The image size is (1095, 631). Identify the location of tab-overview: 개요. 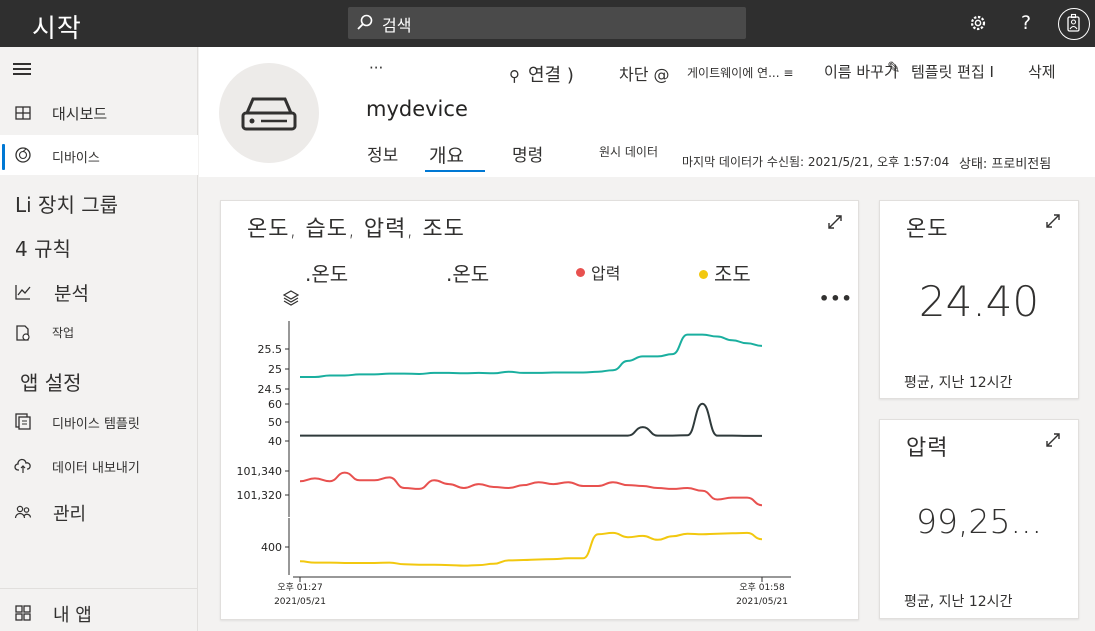
(446, 154).